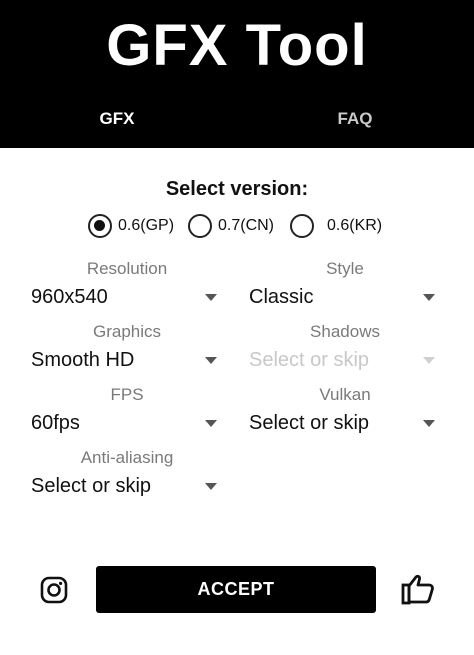 The width and height of the screenshot is (474, 655). Describe the element at coordinates (146, 225) in the screenshot. I see `radio-label: 0.6(GP)` at that location.